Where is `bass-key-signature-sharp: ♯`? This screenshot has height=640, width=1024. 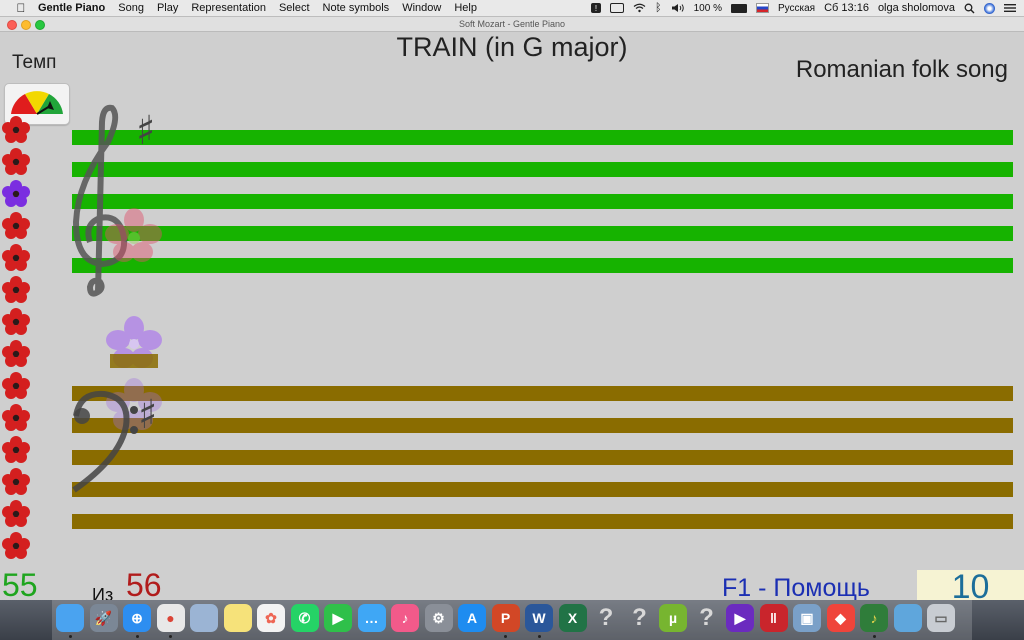
bass-key-signature-sharp: ♯ is located at coordinates (148, 415).